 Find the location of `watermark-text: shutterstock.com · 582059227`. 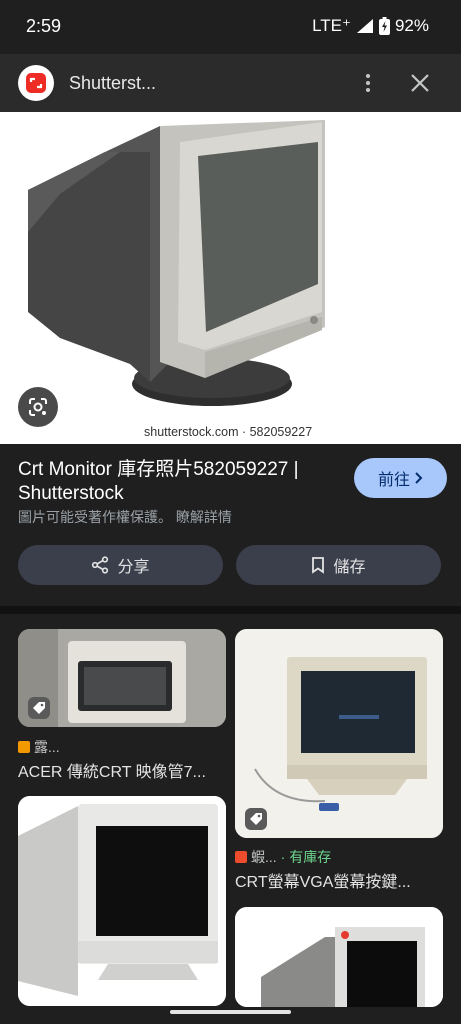

watermark-text: shutterstock.com · 582059227 is located at coordinates (228, 432).